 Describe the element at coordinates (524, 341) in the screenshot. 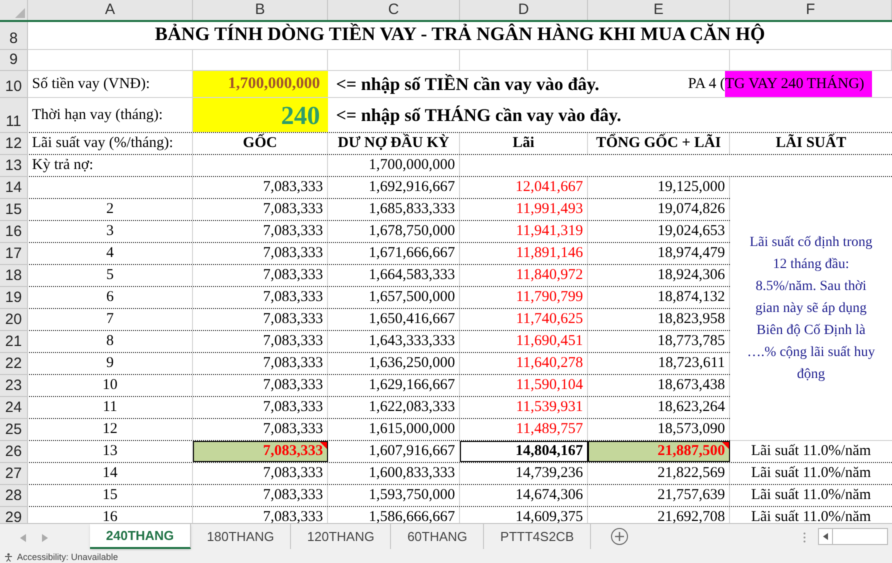

I see `table-cell: 11,690,451` at that location.